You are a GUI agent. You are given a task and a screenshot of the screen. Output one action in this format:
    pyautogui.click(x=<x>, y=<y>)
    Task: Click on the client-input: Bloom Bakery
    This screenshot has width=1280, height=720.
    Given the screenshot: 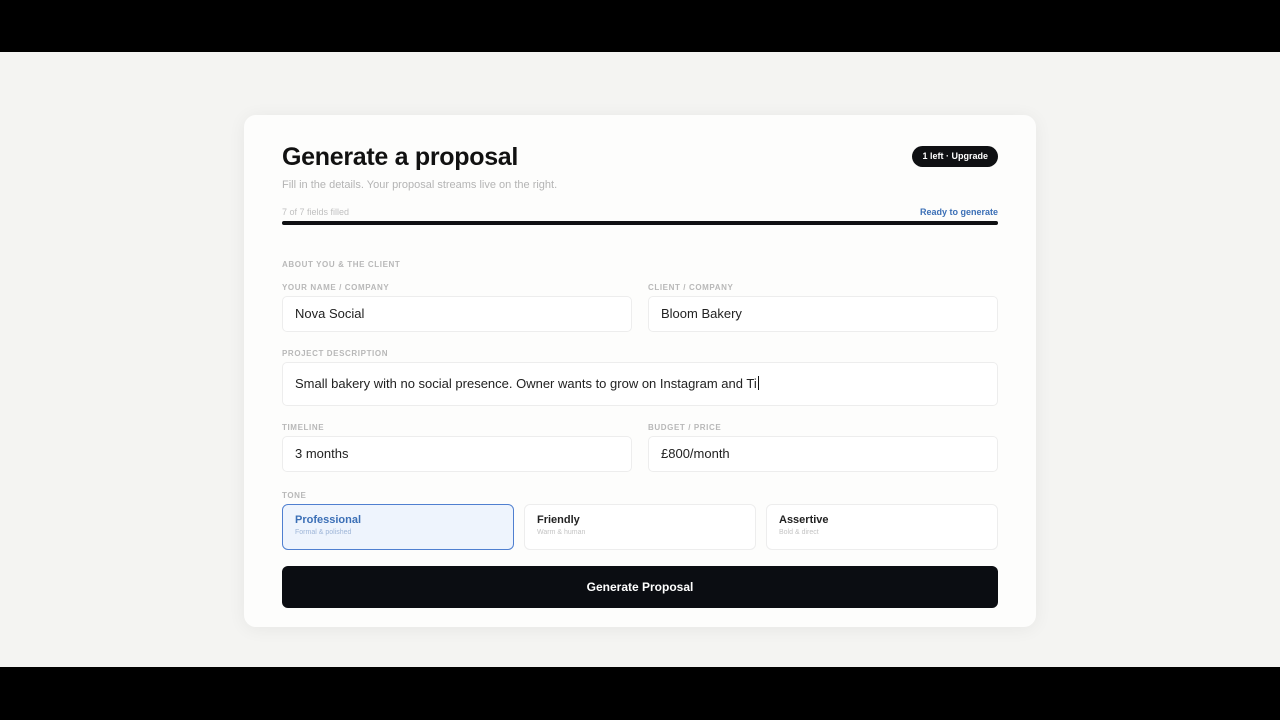 What is the action you would take?
    pyautogui.click(x=823, y=314)
    